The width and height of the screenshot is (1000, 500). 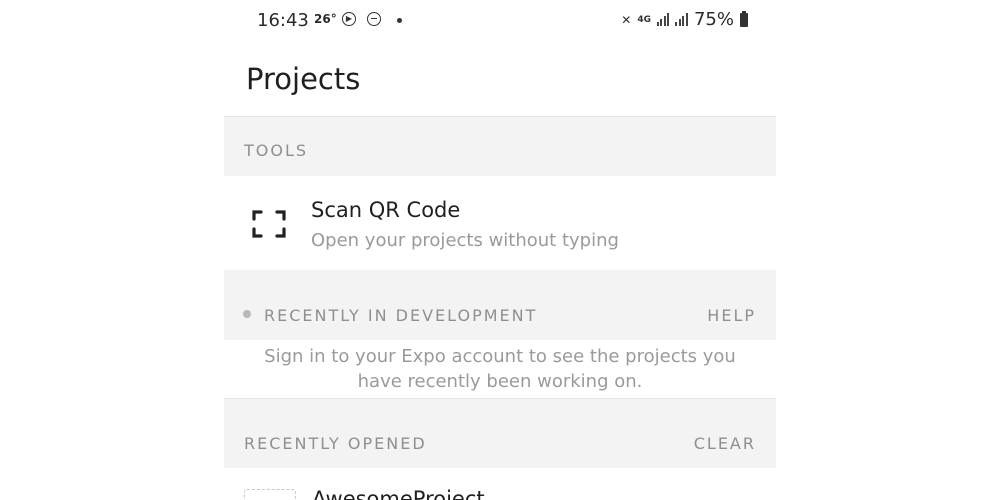 I want to click on section-header-recent-development: RECENTLY IN DEVELOPMENT HELP, so click(x=500, y=305).